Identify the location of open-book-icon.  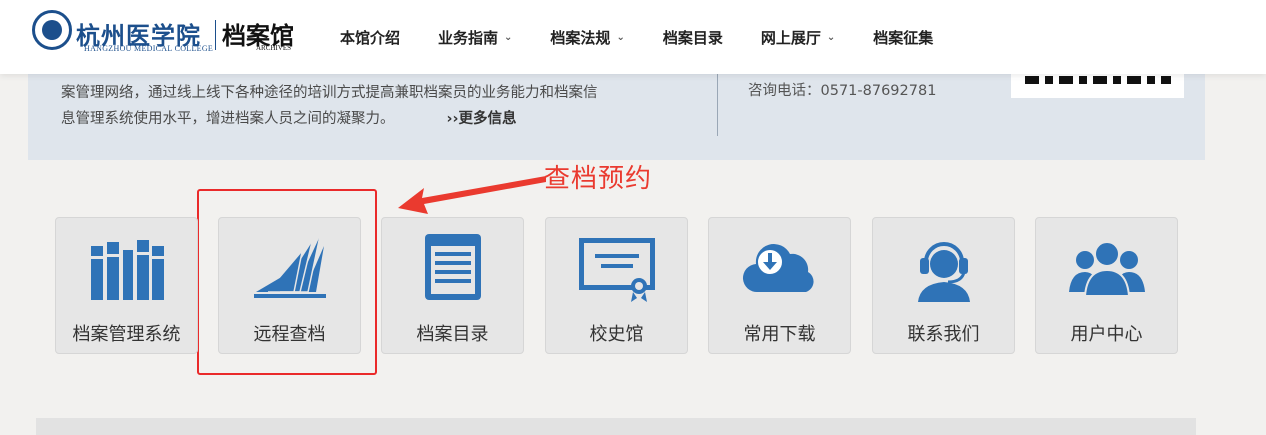
(290, 266).